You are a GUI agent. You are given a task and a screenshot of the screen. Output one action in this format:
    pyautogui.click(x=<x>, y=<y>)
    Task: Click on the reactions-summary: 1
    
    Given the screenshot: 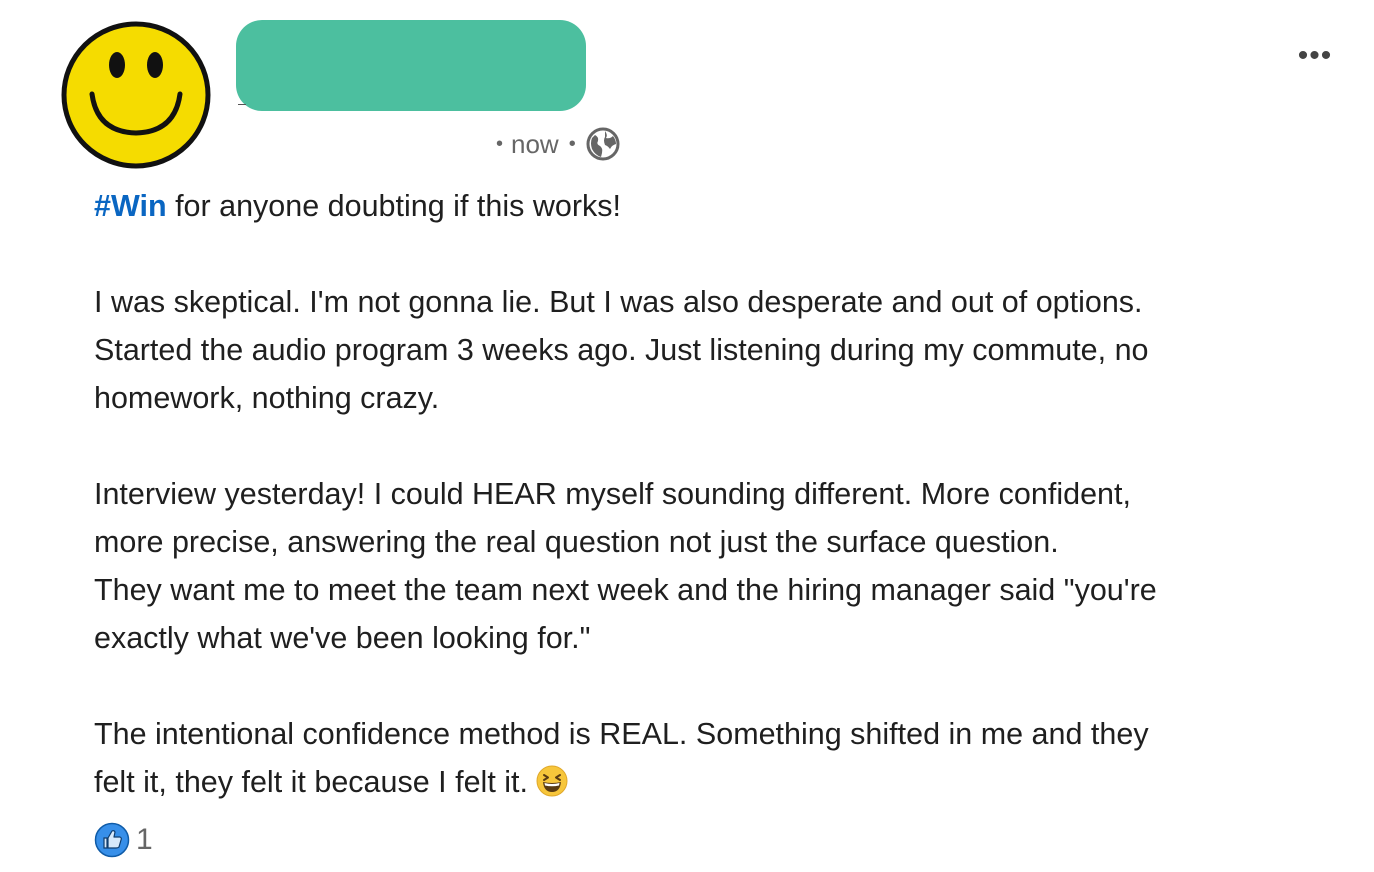 What is the action you would take?
    pyautogui.click(x=123, y=840)
    